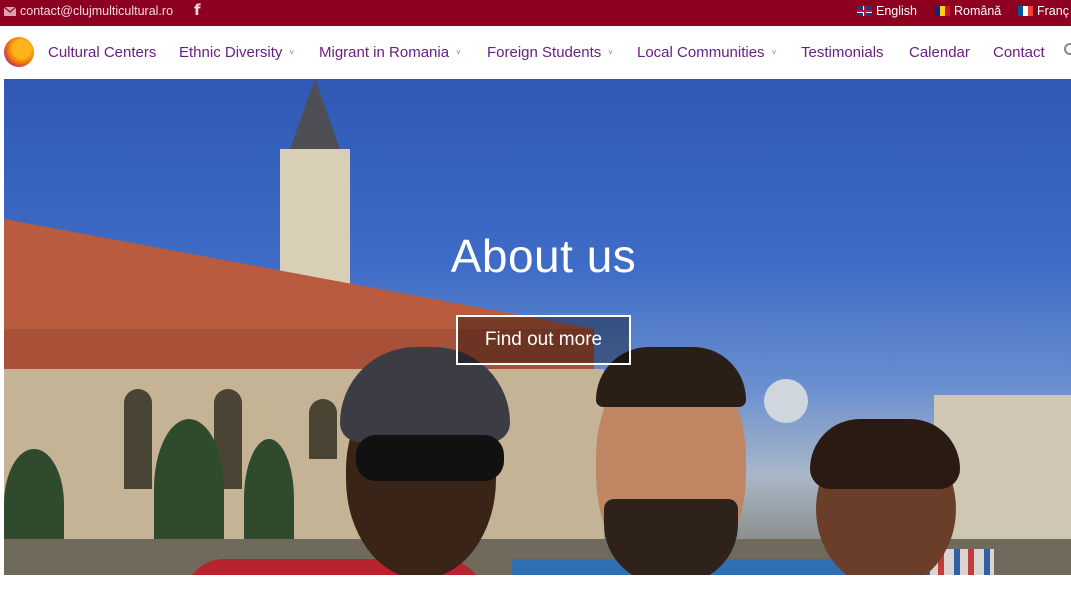  What do you see at coordinates (1067, 49) in the screenshot?
I see `search-icon` at bounding box center [1067, 49].